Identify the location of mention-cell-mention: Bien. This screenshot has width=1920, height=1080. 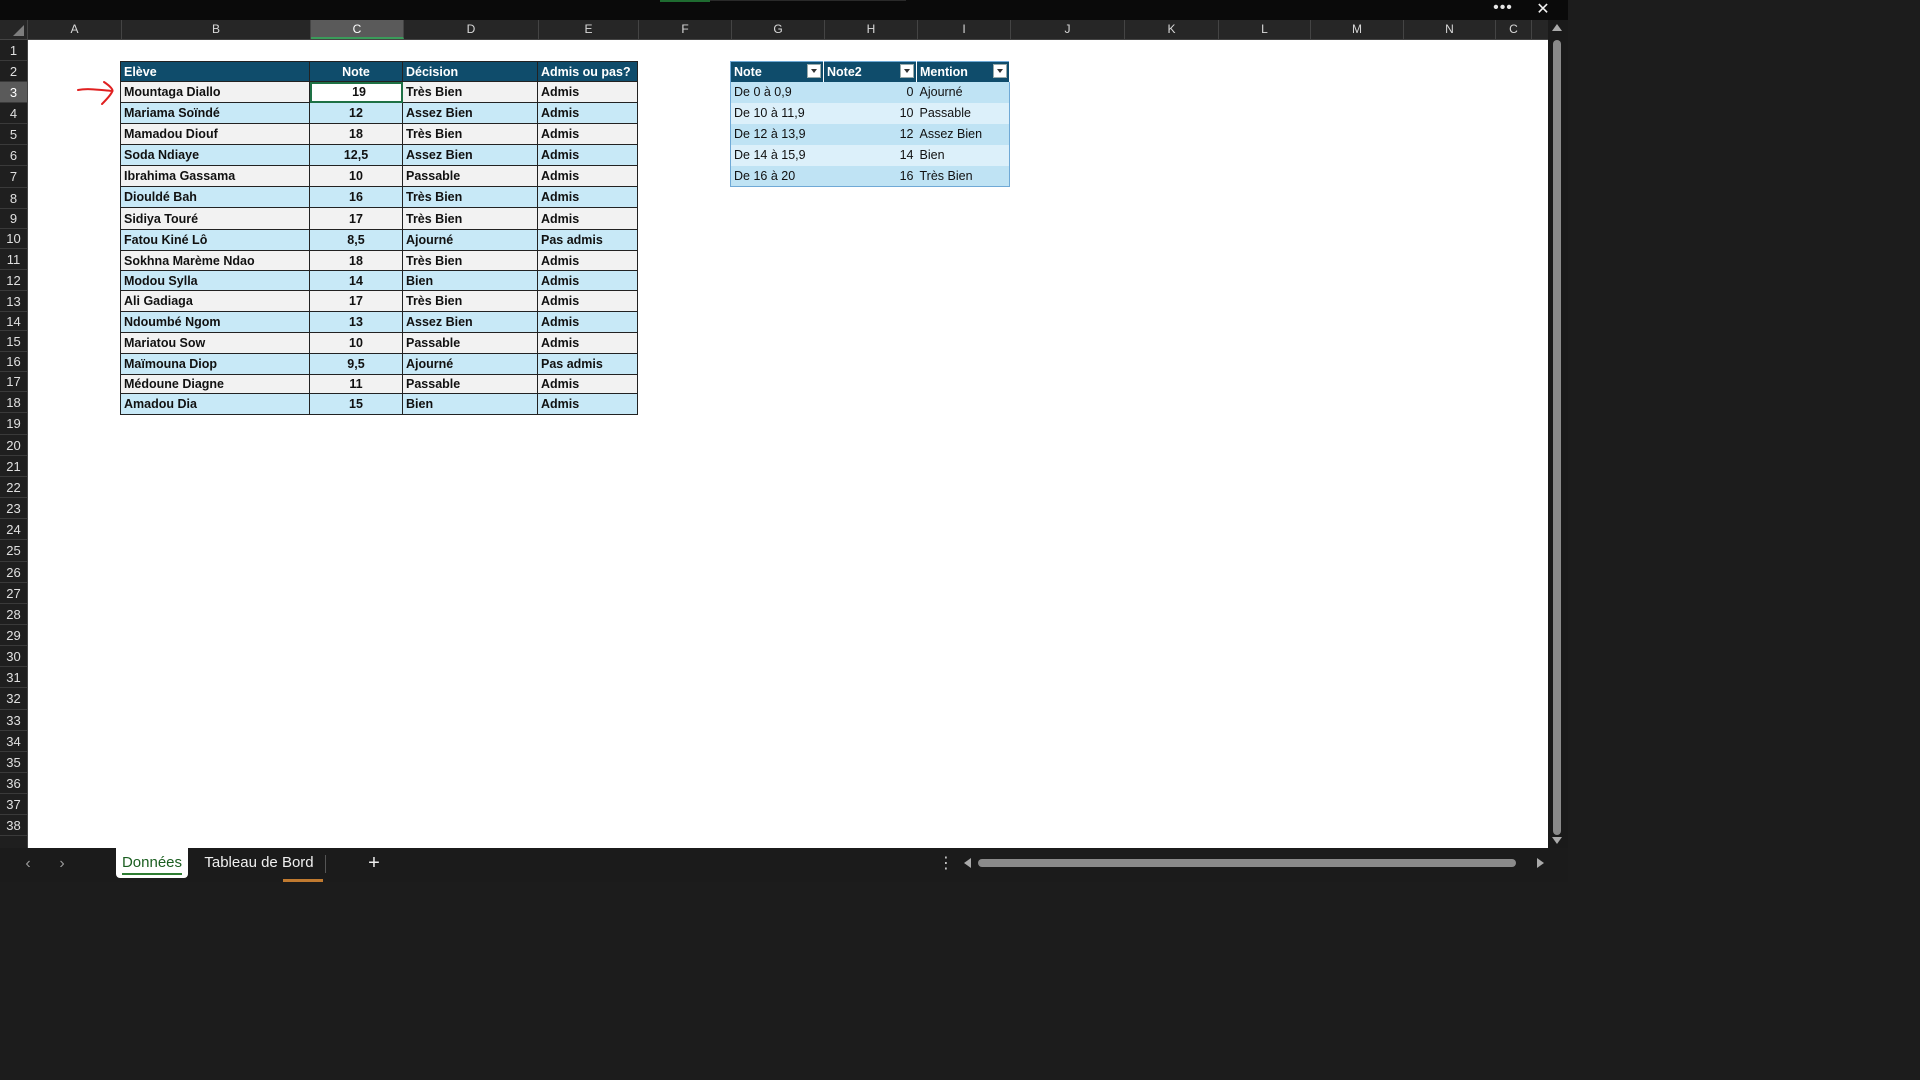
(963, 155).